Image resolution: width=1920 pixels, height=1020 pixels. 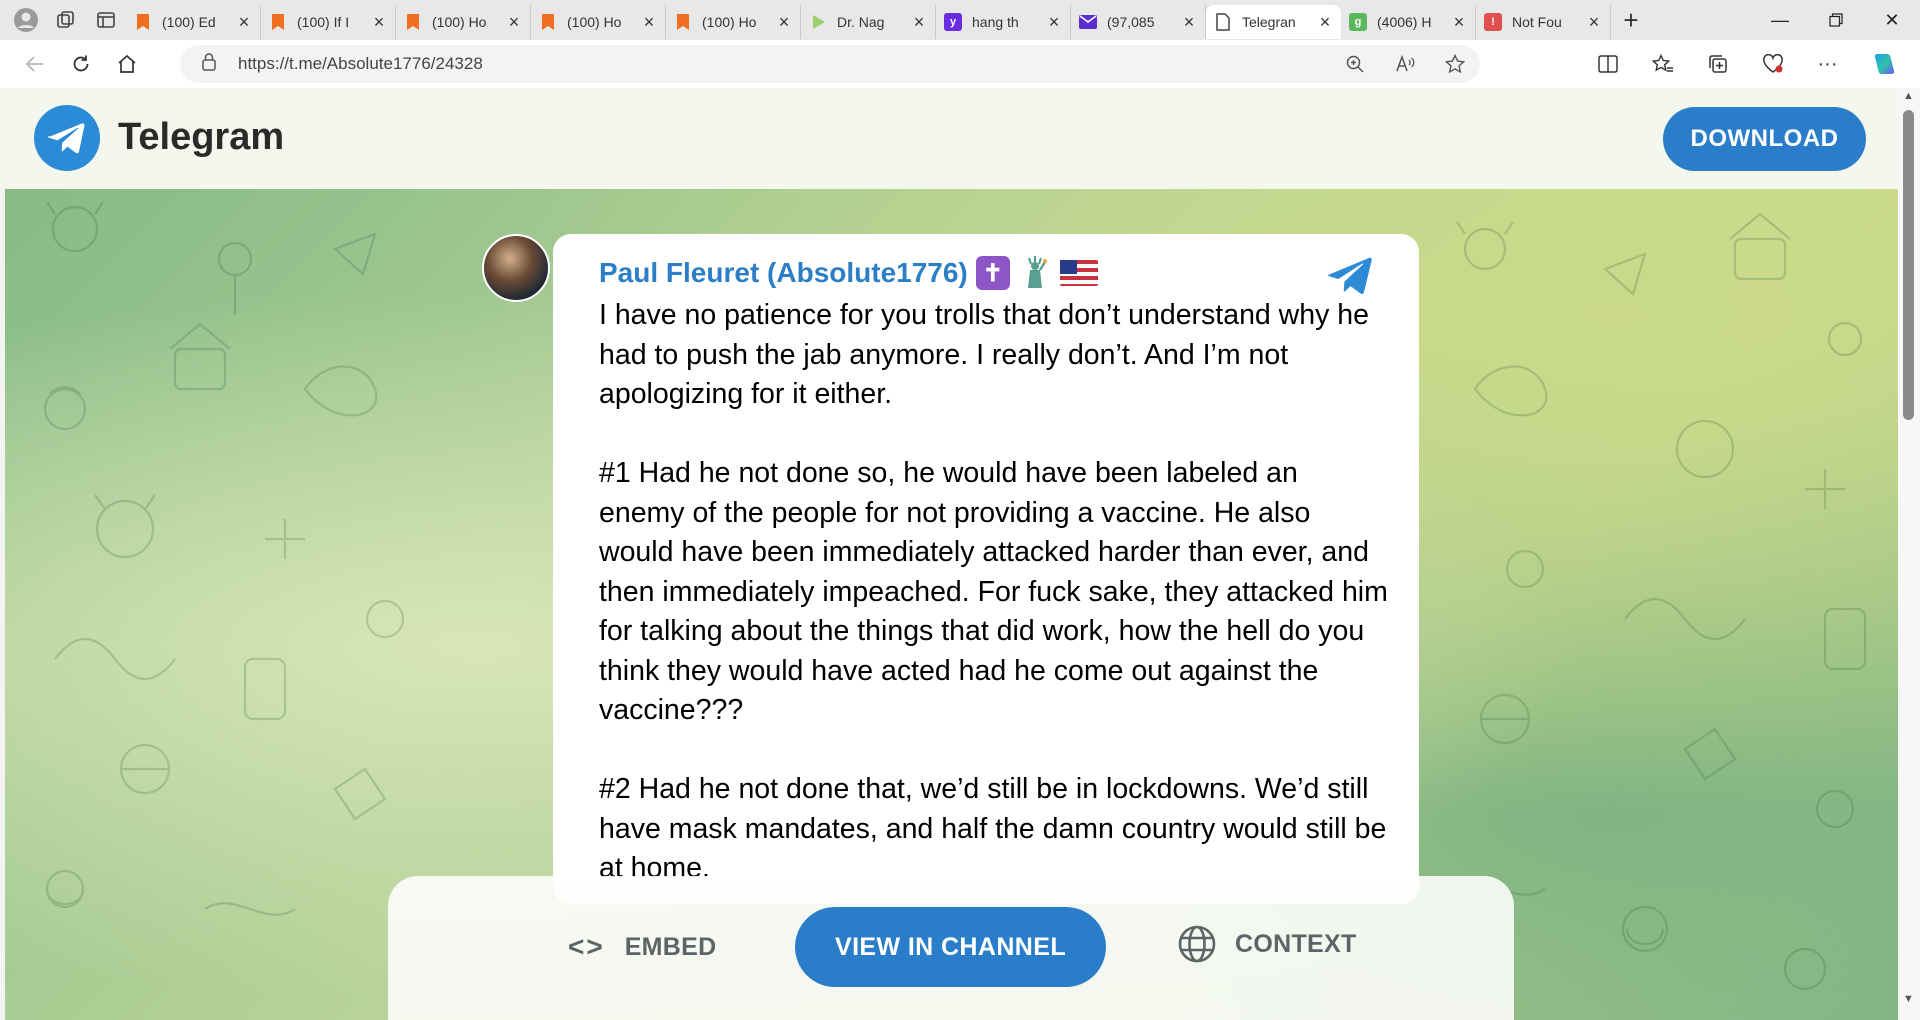 I want to click on restore-icon, so click(x=1836, y=20).